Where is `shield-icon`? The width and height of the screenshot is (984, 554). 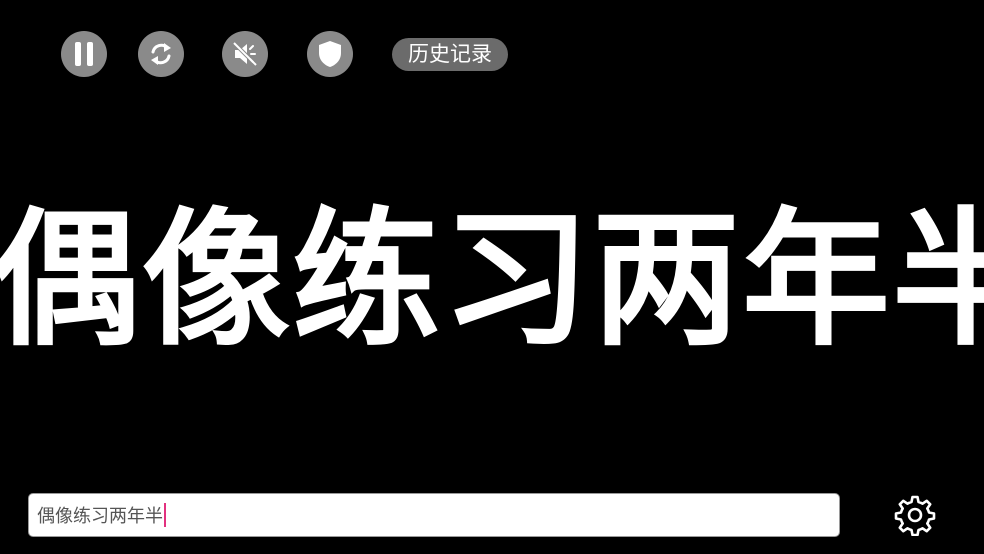
shield-icon is located at coordinates (330, 54).